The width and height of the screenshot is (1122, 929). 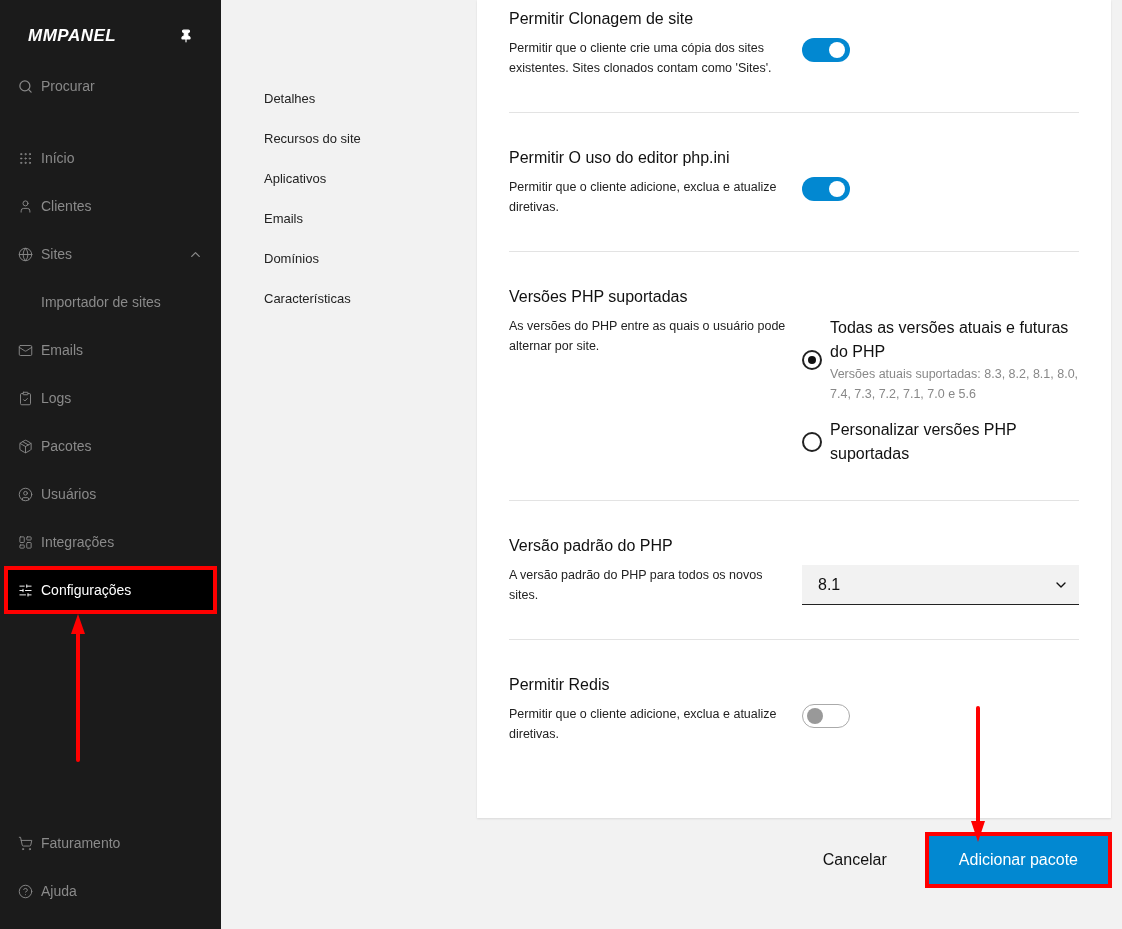 I want to click on setting-title: Versão padrão do PHP, so click(x=591, y=546).